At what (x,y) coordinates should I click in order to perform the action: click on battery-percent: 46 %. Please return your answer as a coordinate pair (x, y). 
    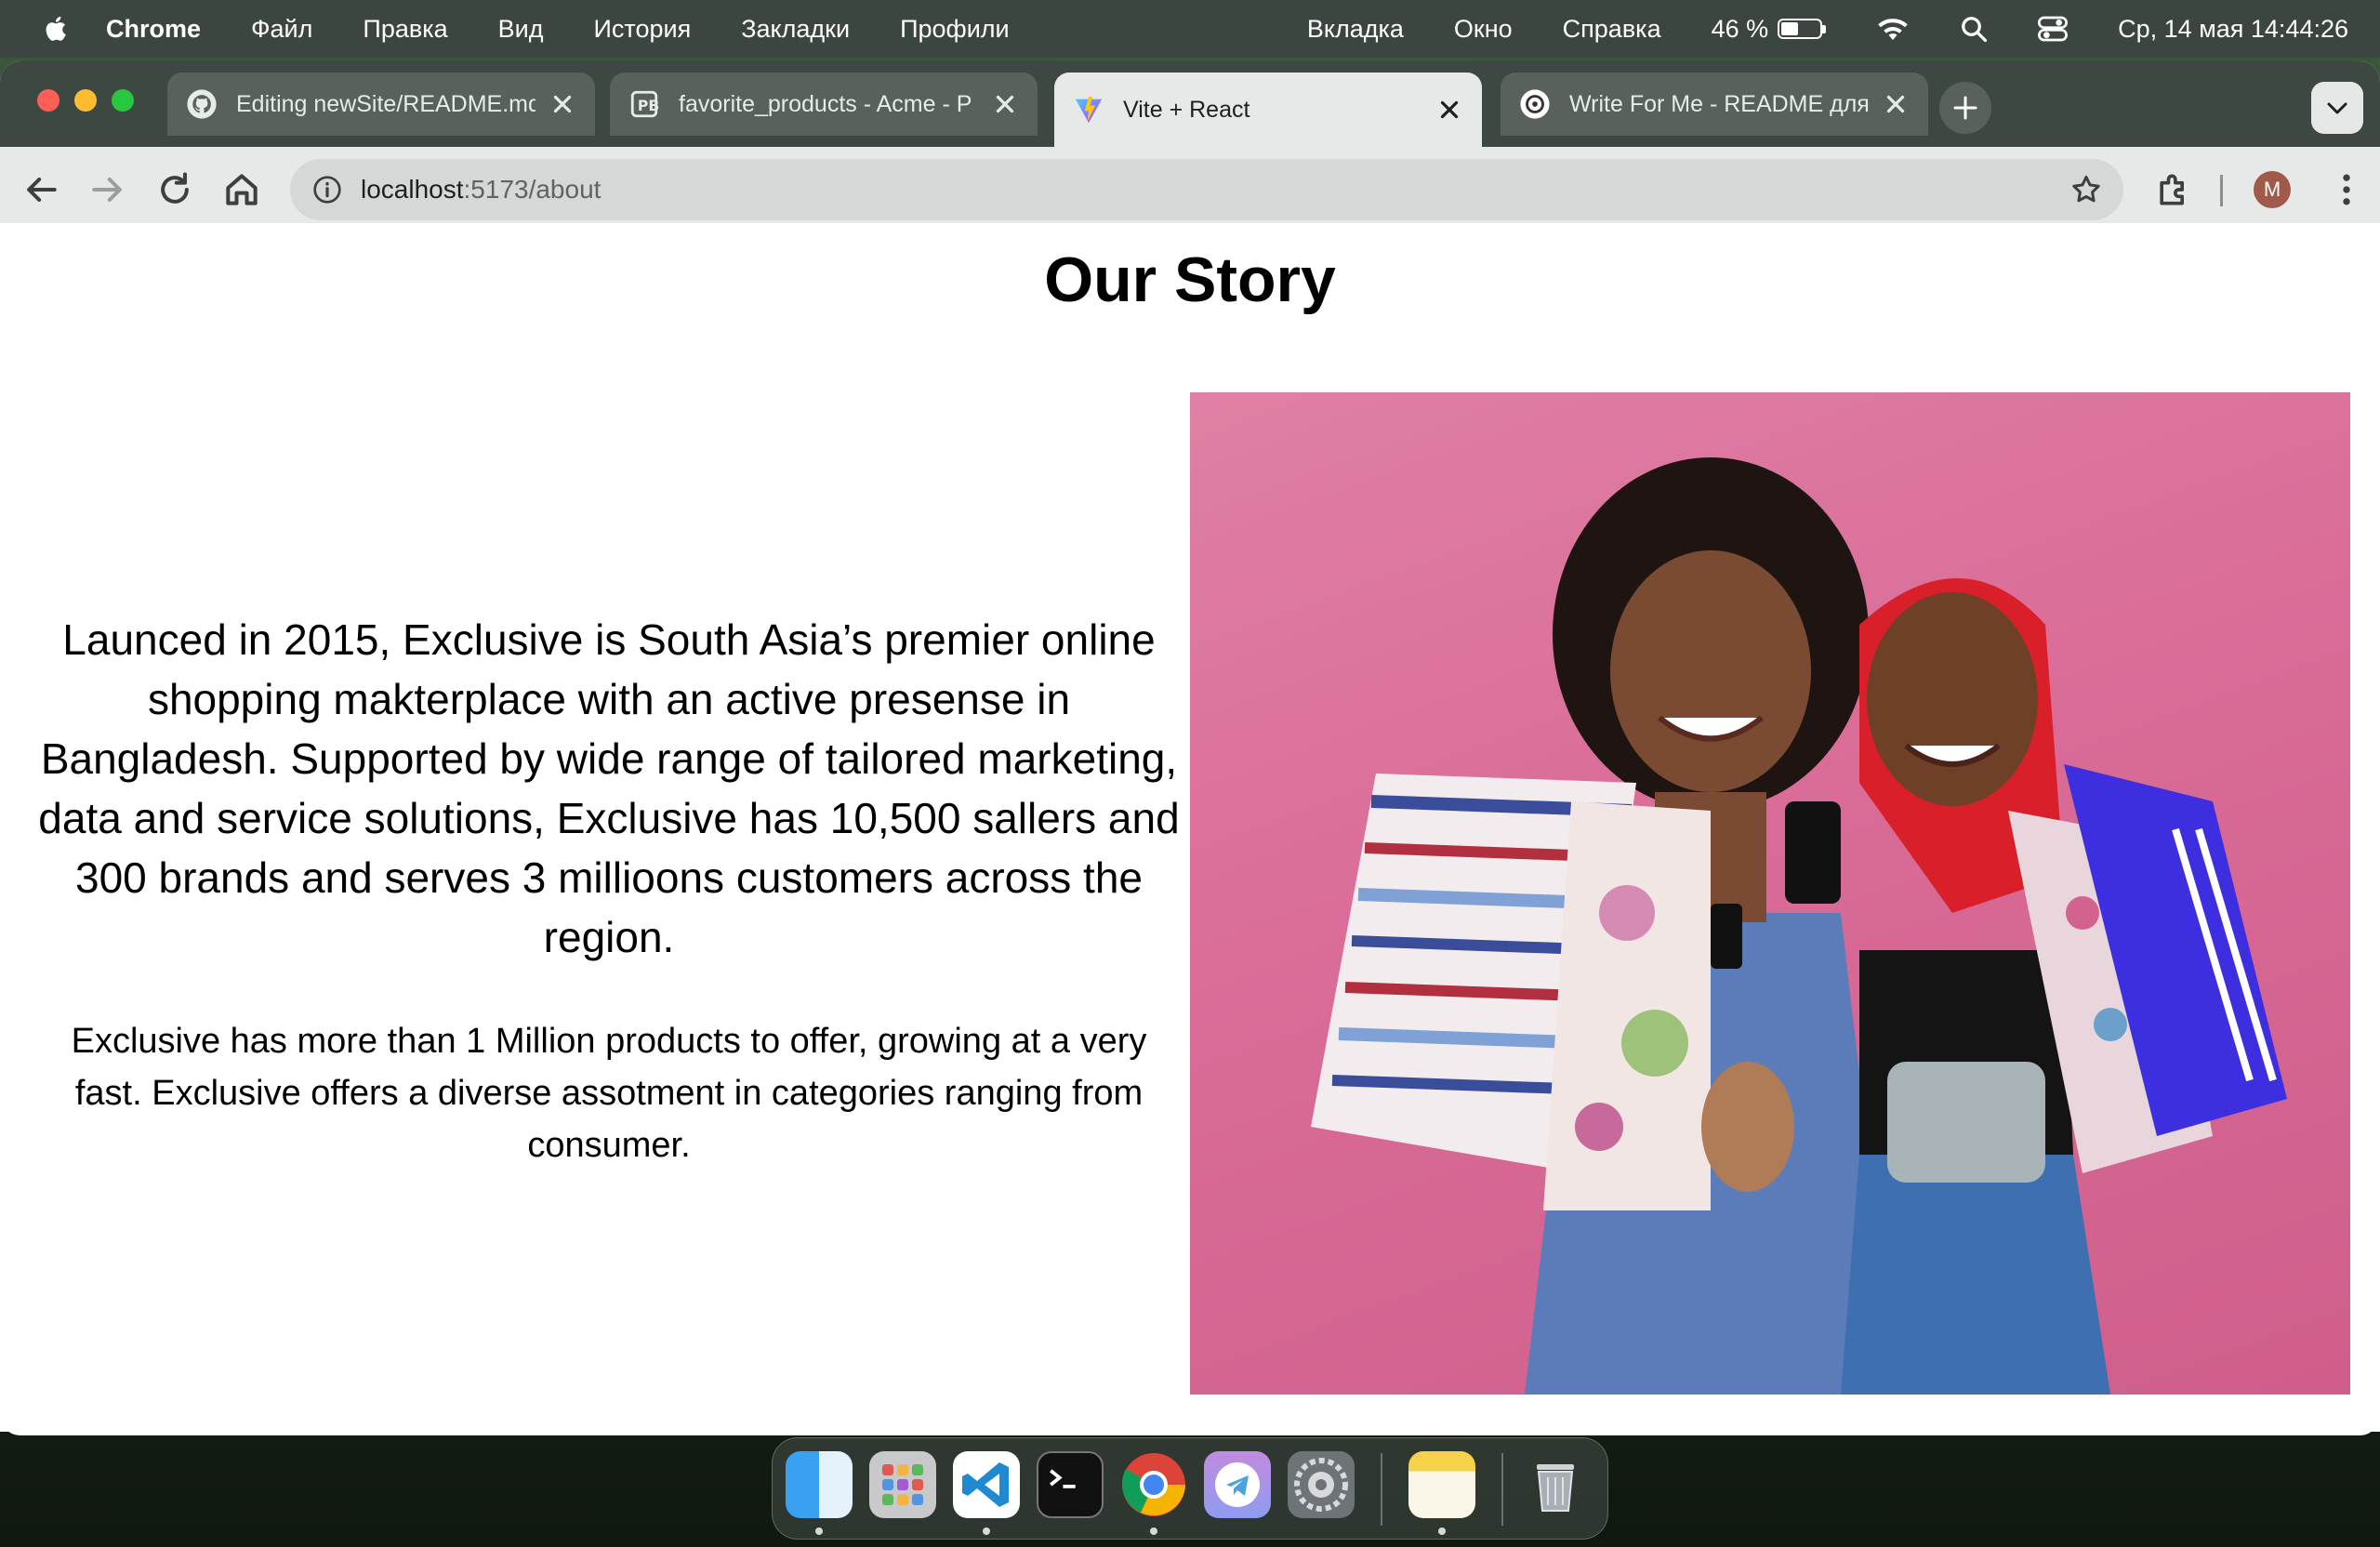
    Looking at the image, I should click on (1740, 28).